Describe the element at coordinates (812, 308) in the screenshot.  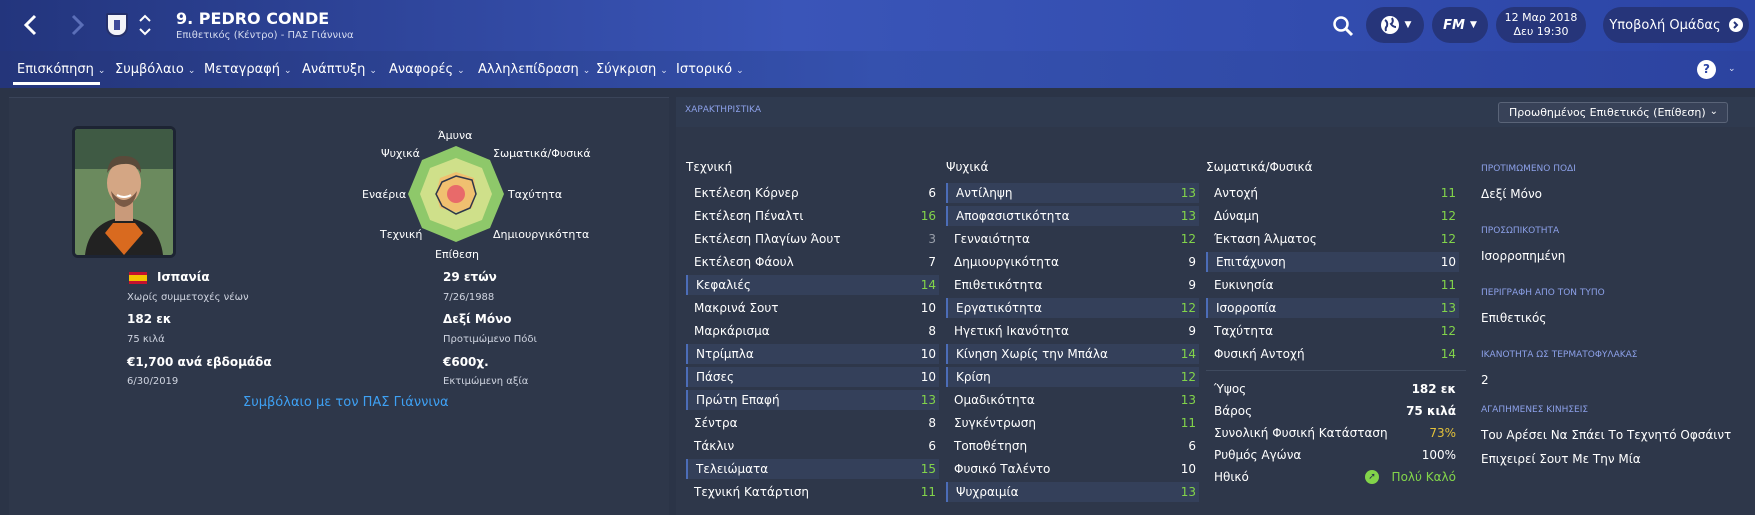
I see `attribute-row: Μακρινά Σουτ 10` at that location.